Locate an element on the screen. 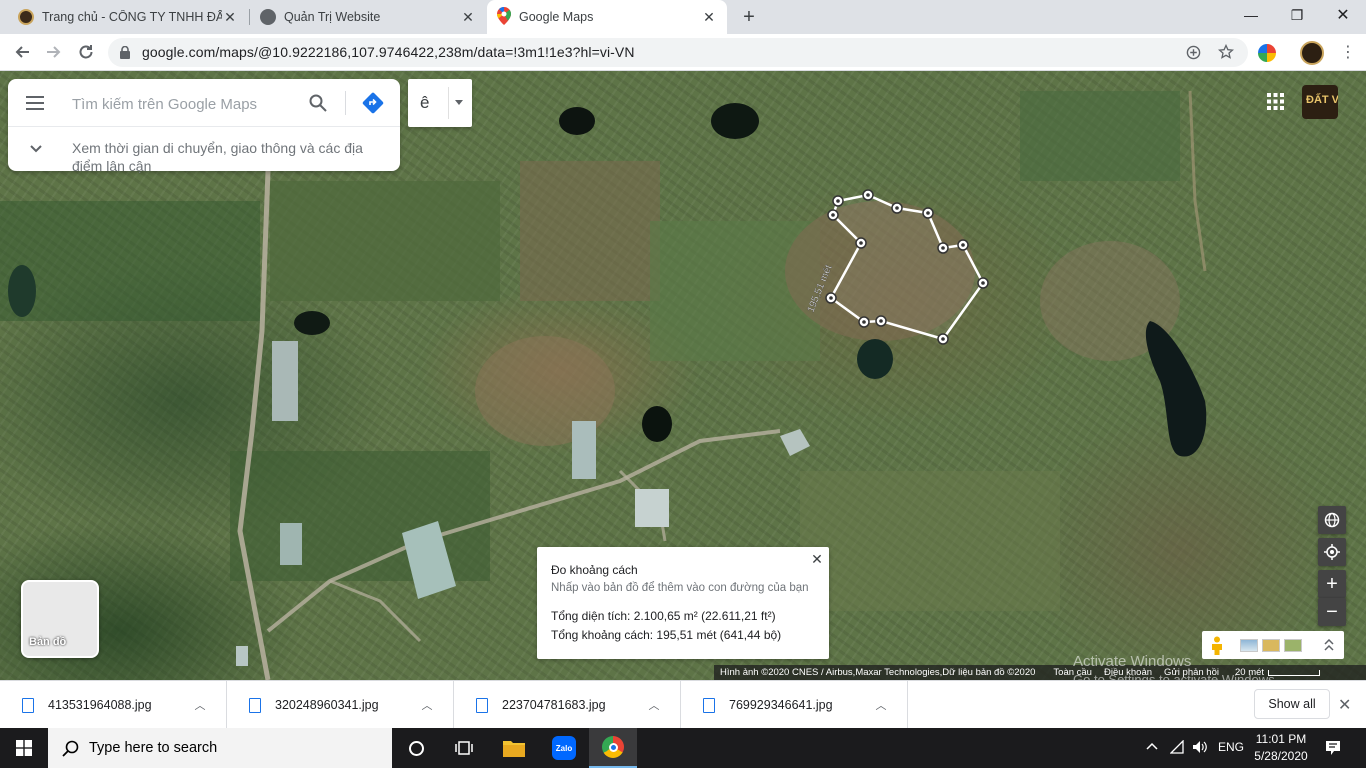 The height and width of the screenshot is (768, 1366). chrome-button is located at coordinates (613, 748).